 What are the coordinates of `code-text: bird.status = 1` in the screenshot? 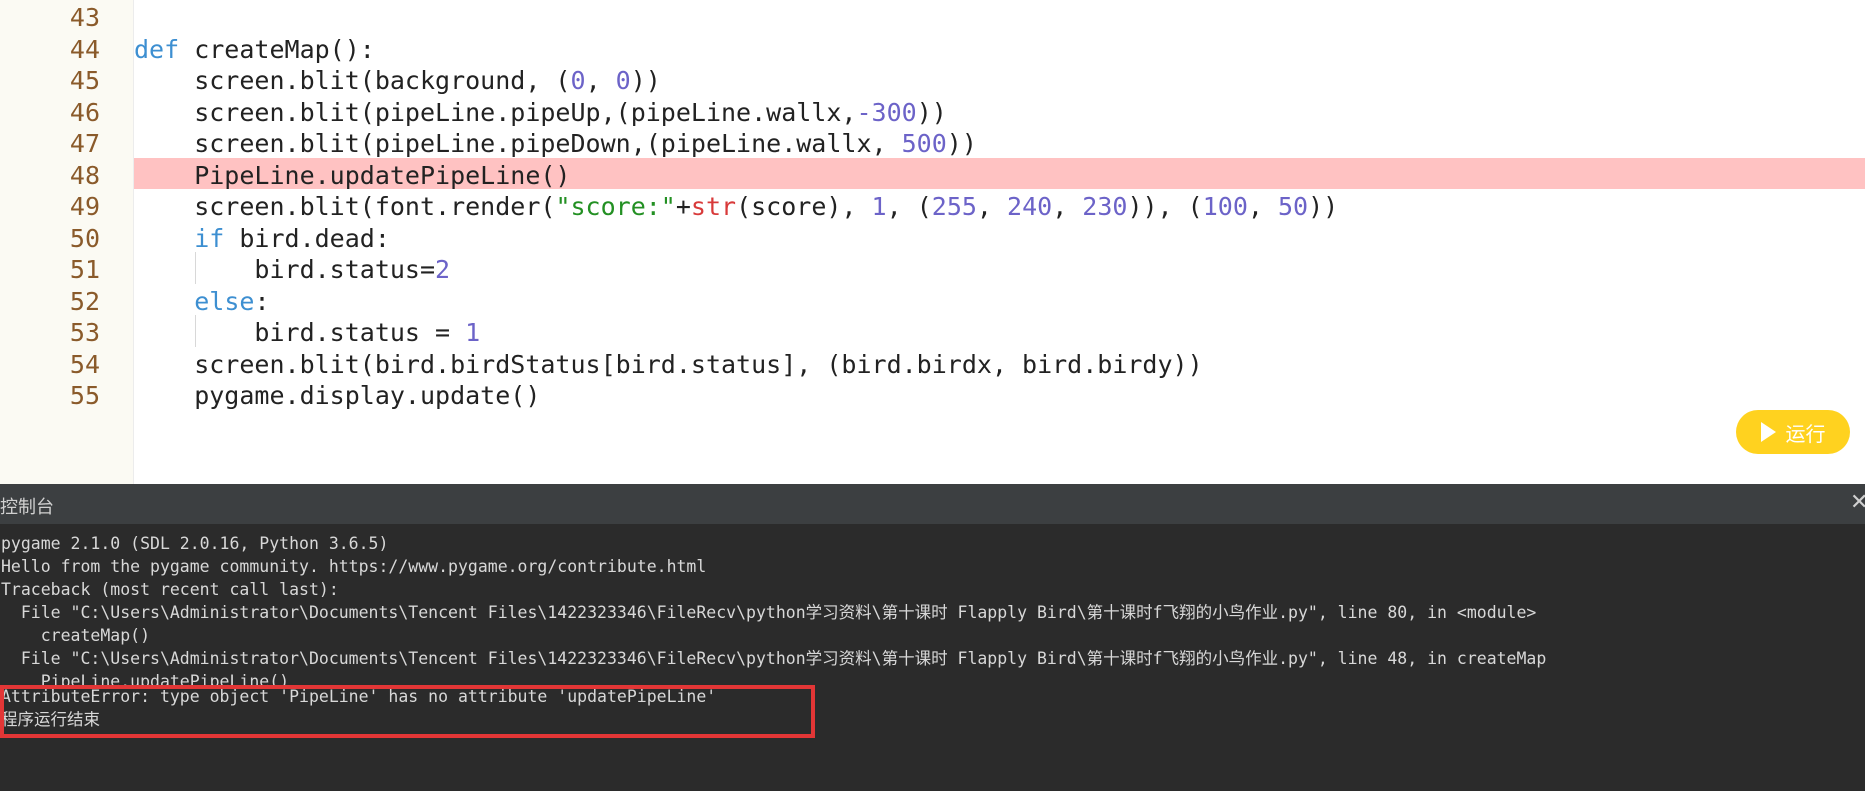 It's located at (307, 332).